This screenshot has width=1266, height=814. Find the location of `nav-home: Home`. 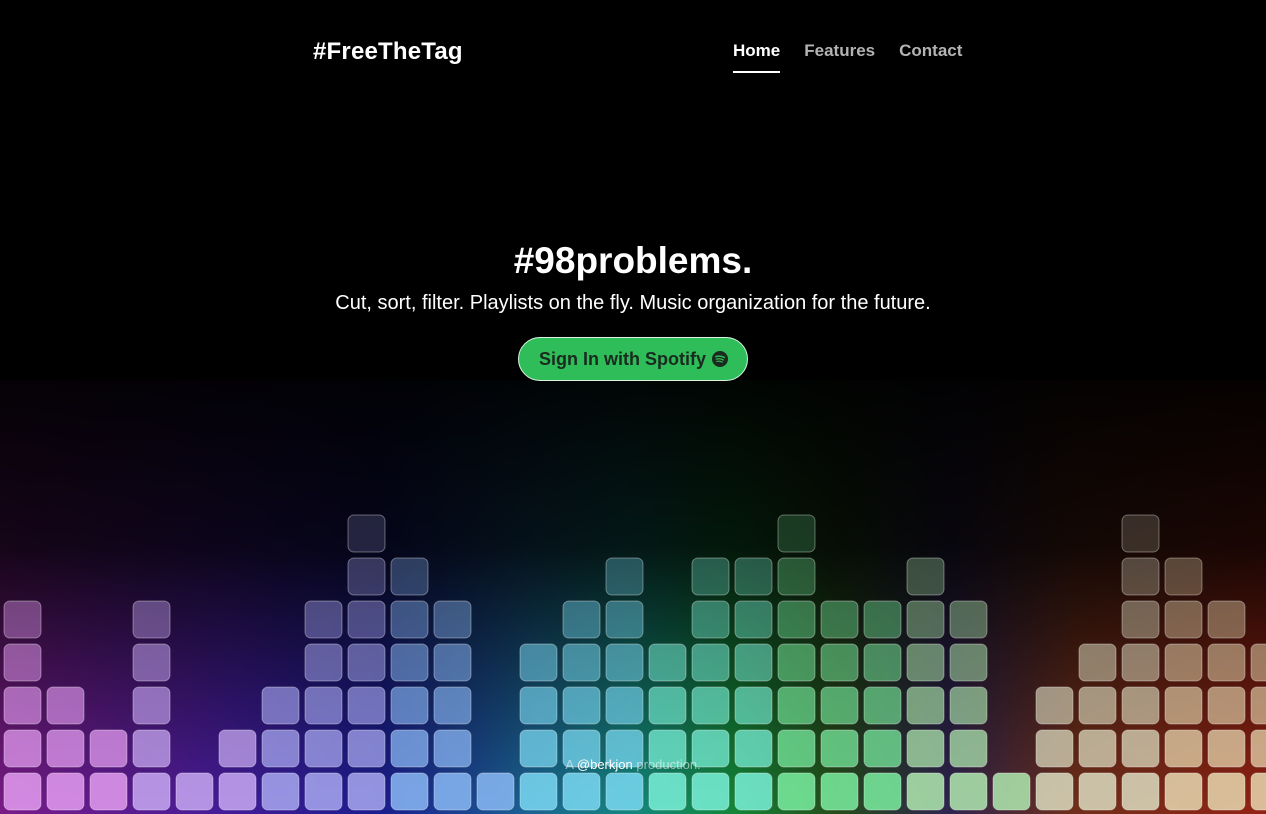

nav-home: Home is located at coordinates (757, 57).